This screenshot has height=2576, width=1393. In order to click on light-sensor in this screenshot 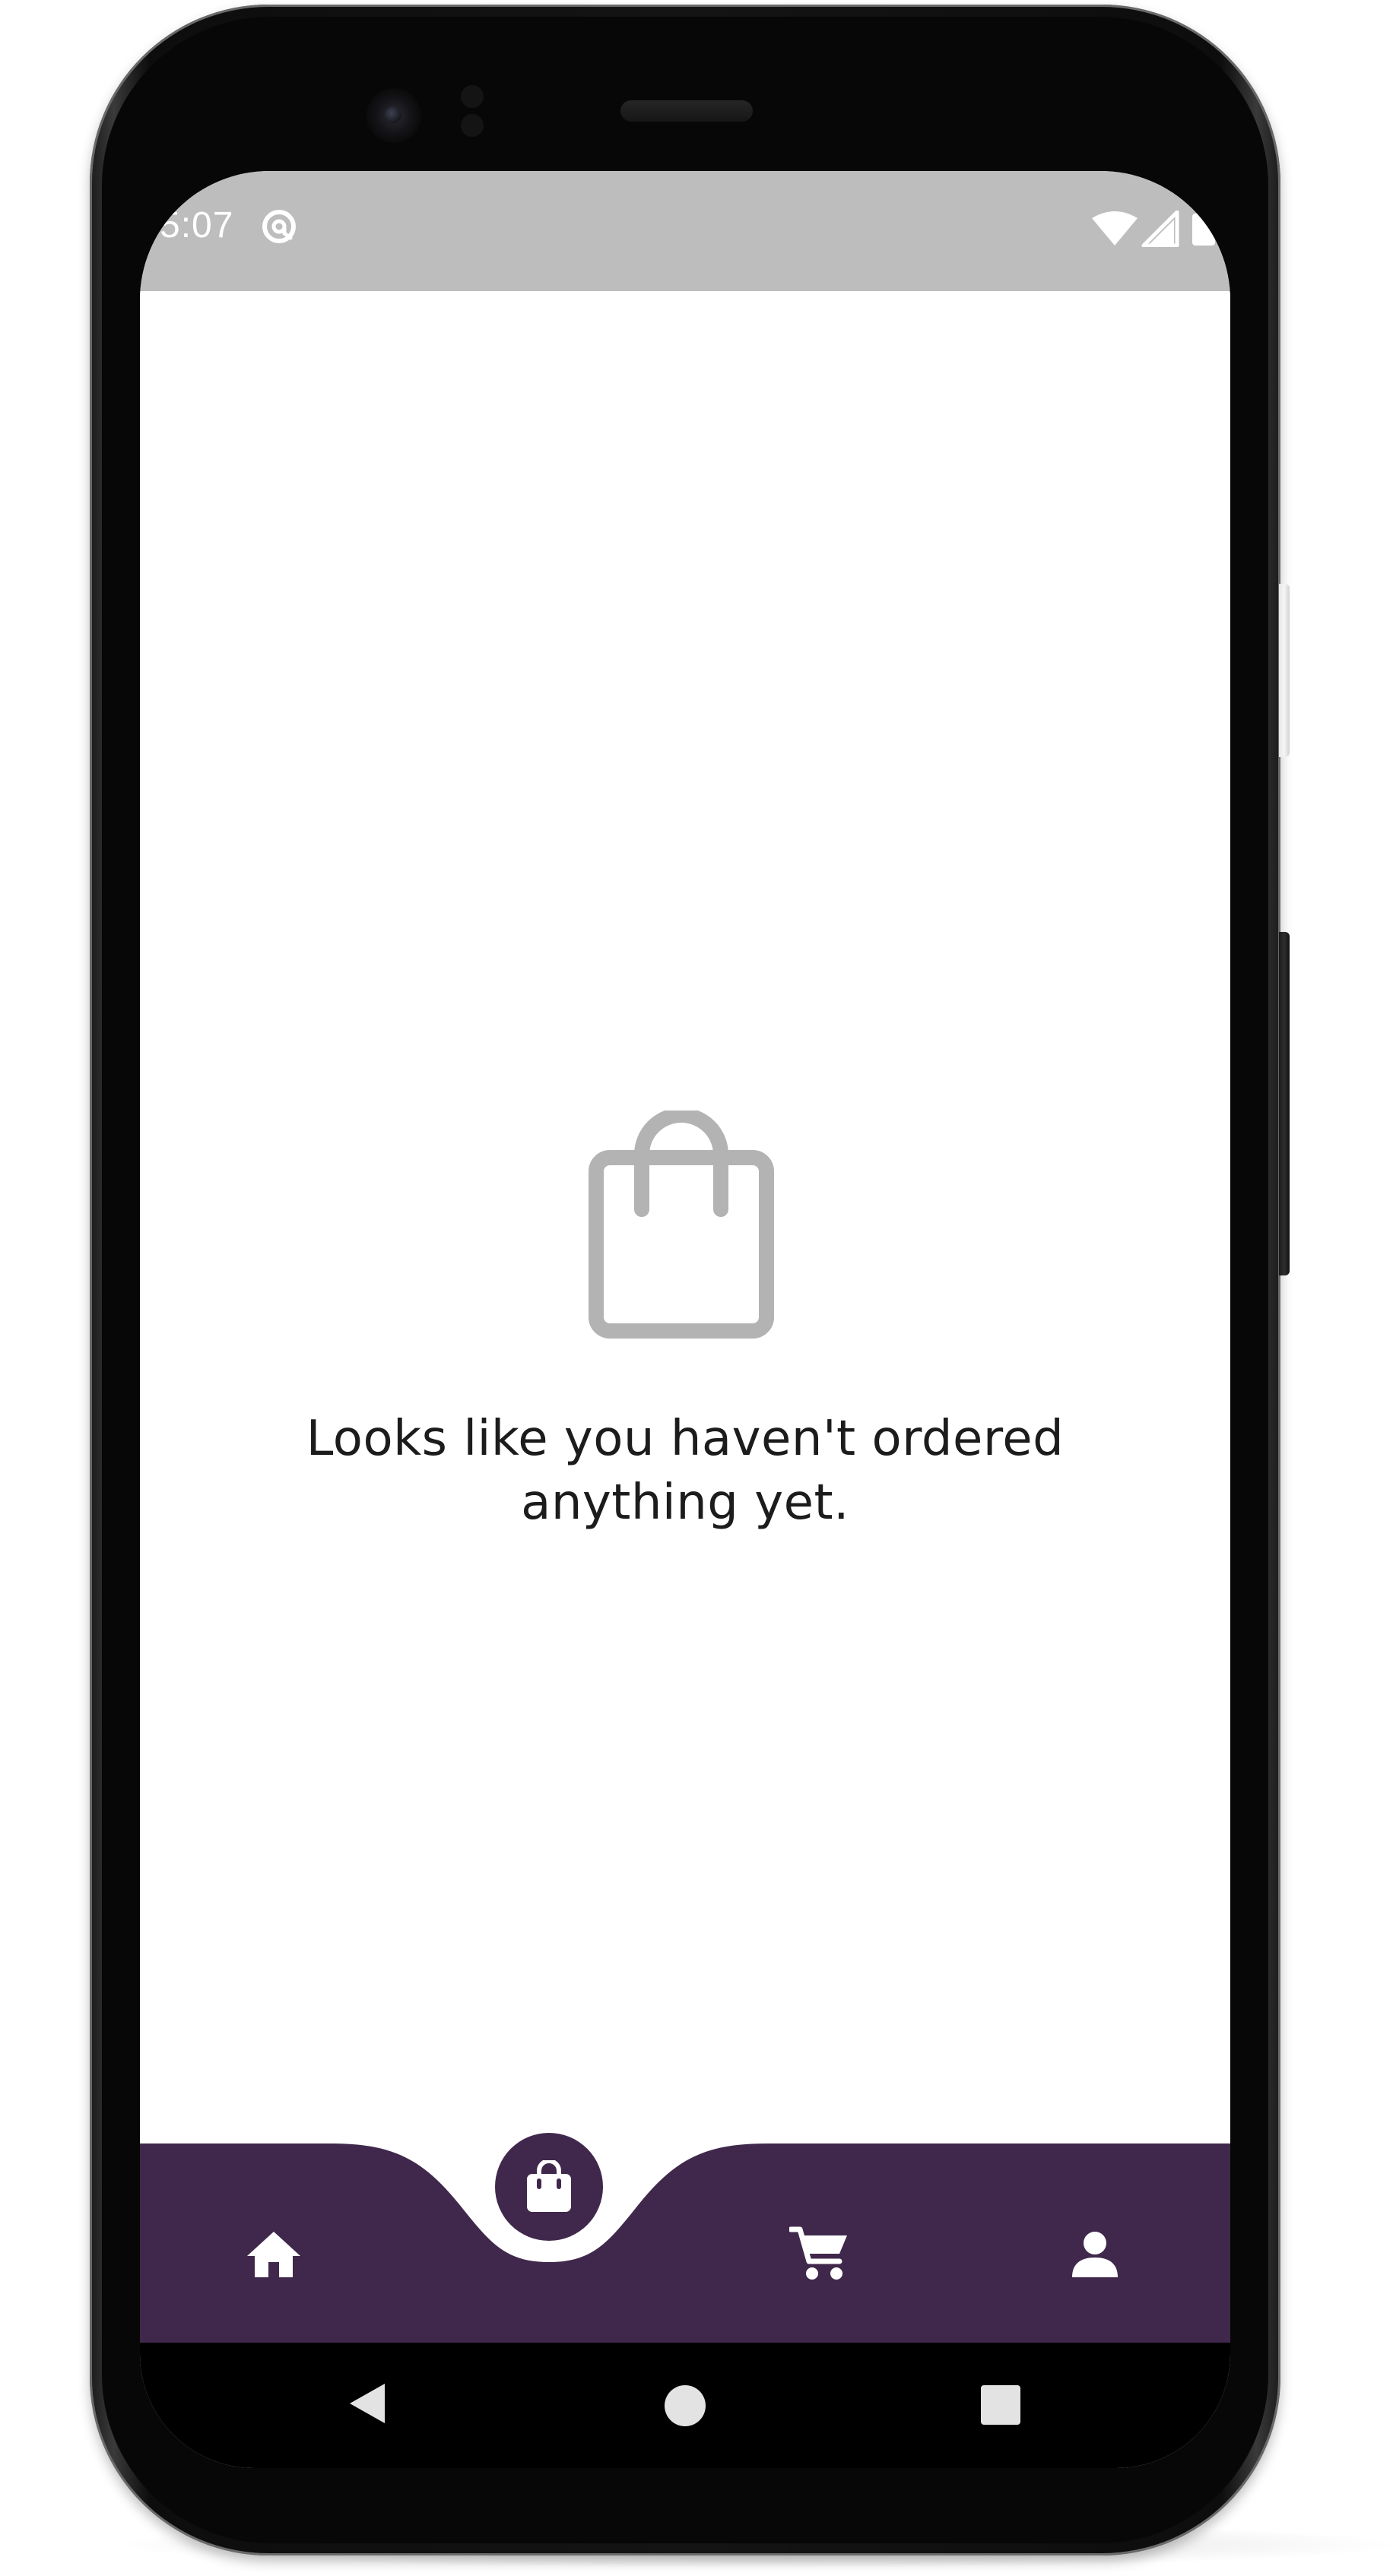, I will do `click(472, 125)`.